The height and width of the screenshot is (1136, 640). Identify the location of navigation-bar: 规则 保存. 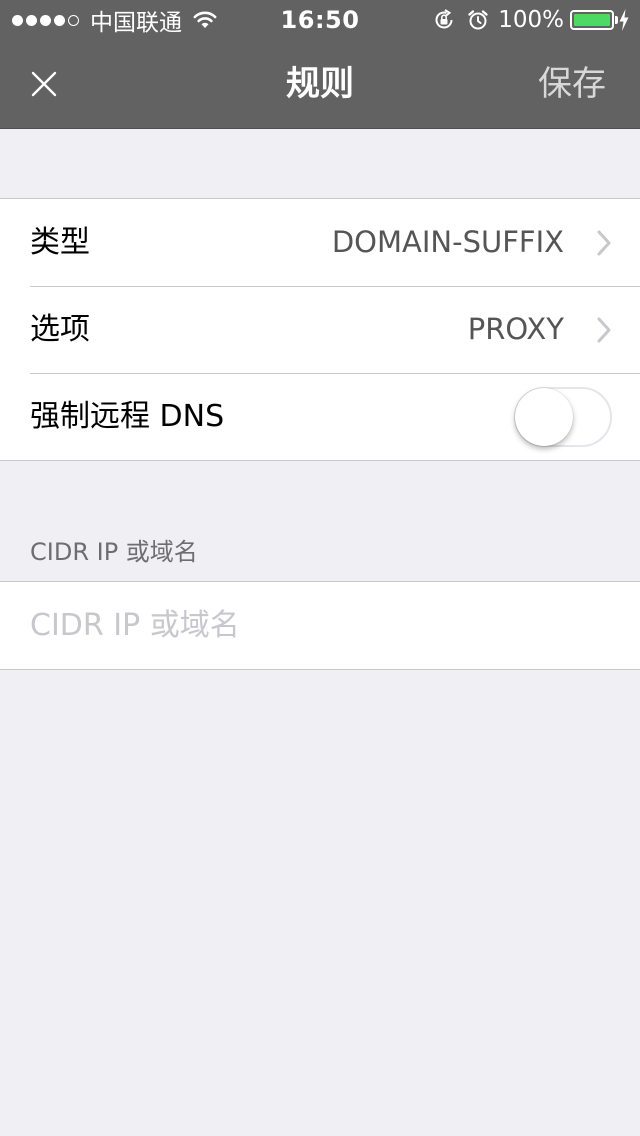
(320, 84).